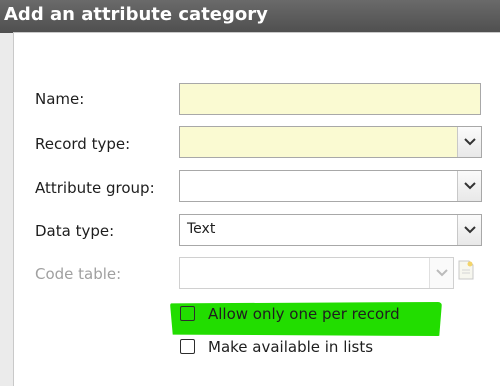 The height and width of the screenshot is (386, 500). I want to click on attribute-group-dropdown-button, so click(469, 186).